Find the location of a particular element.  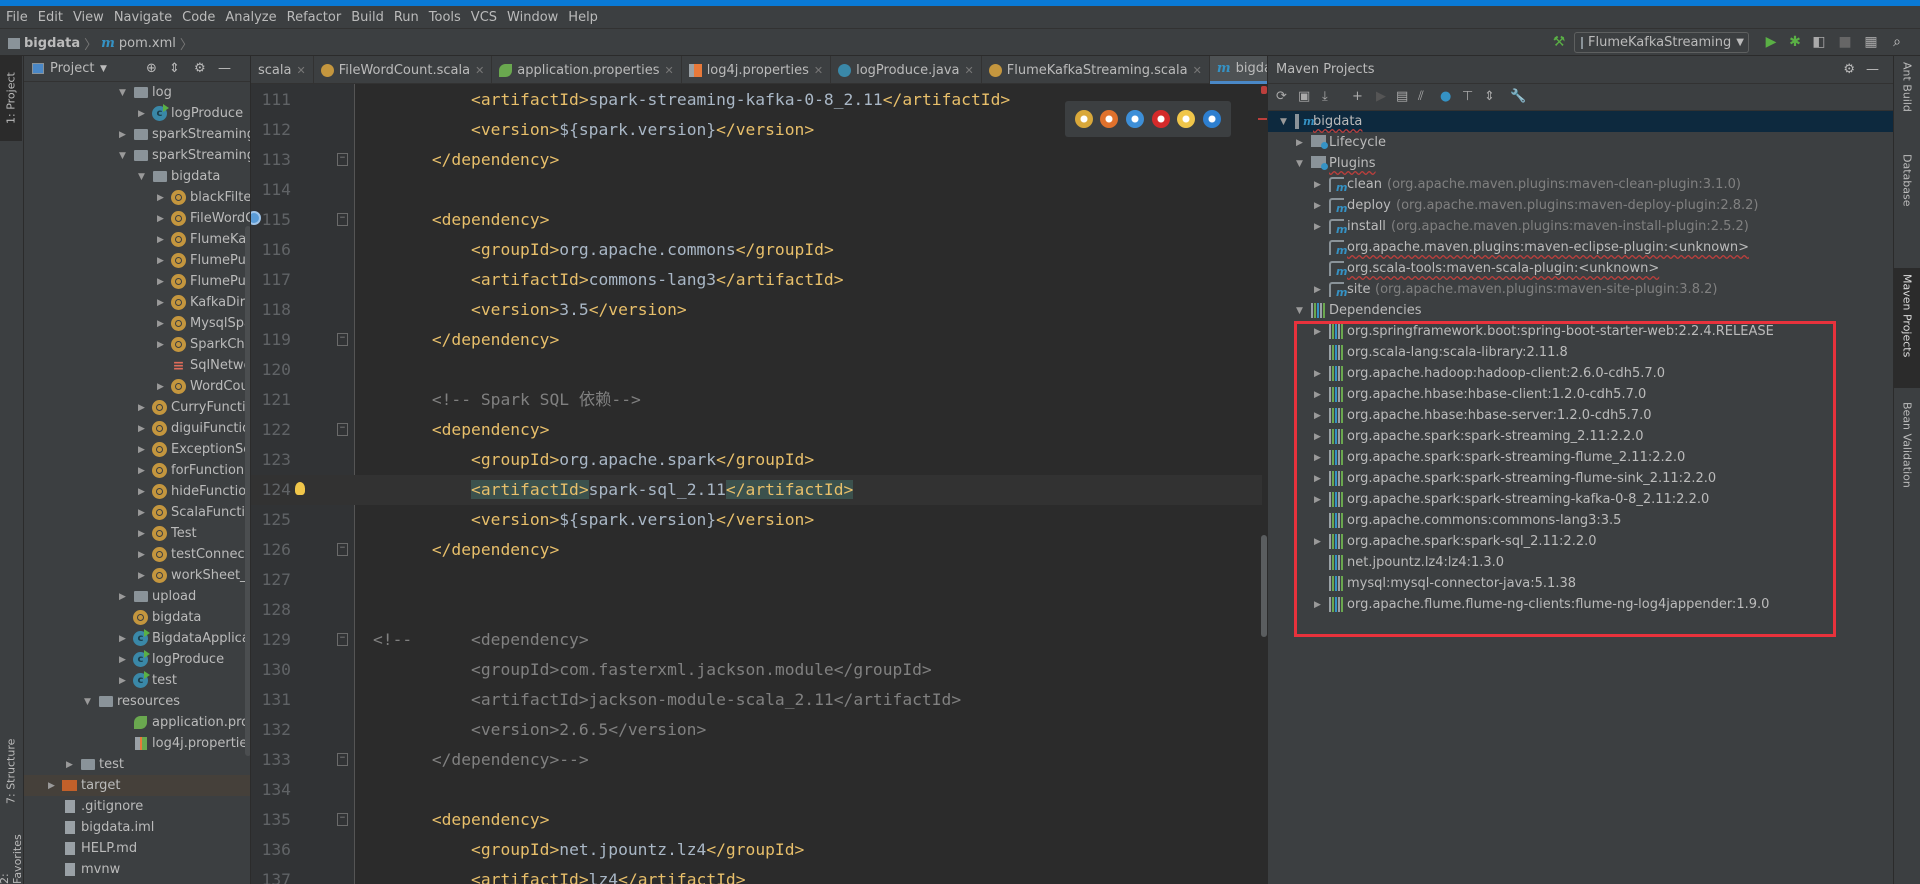

wrench-icon: 🔧 is located at coordinates (1518, 96).